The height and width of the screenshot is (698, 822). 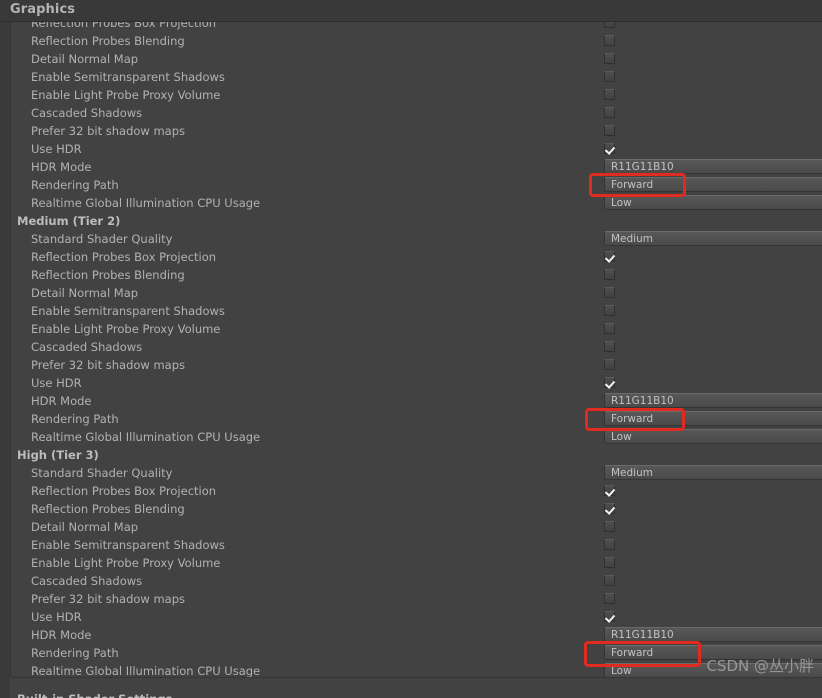 I want to click on settings-row: Standard Shader Quality Medium, so click(x=416, y=239).